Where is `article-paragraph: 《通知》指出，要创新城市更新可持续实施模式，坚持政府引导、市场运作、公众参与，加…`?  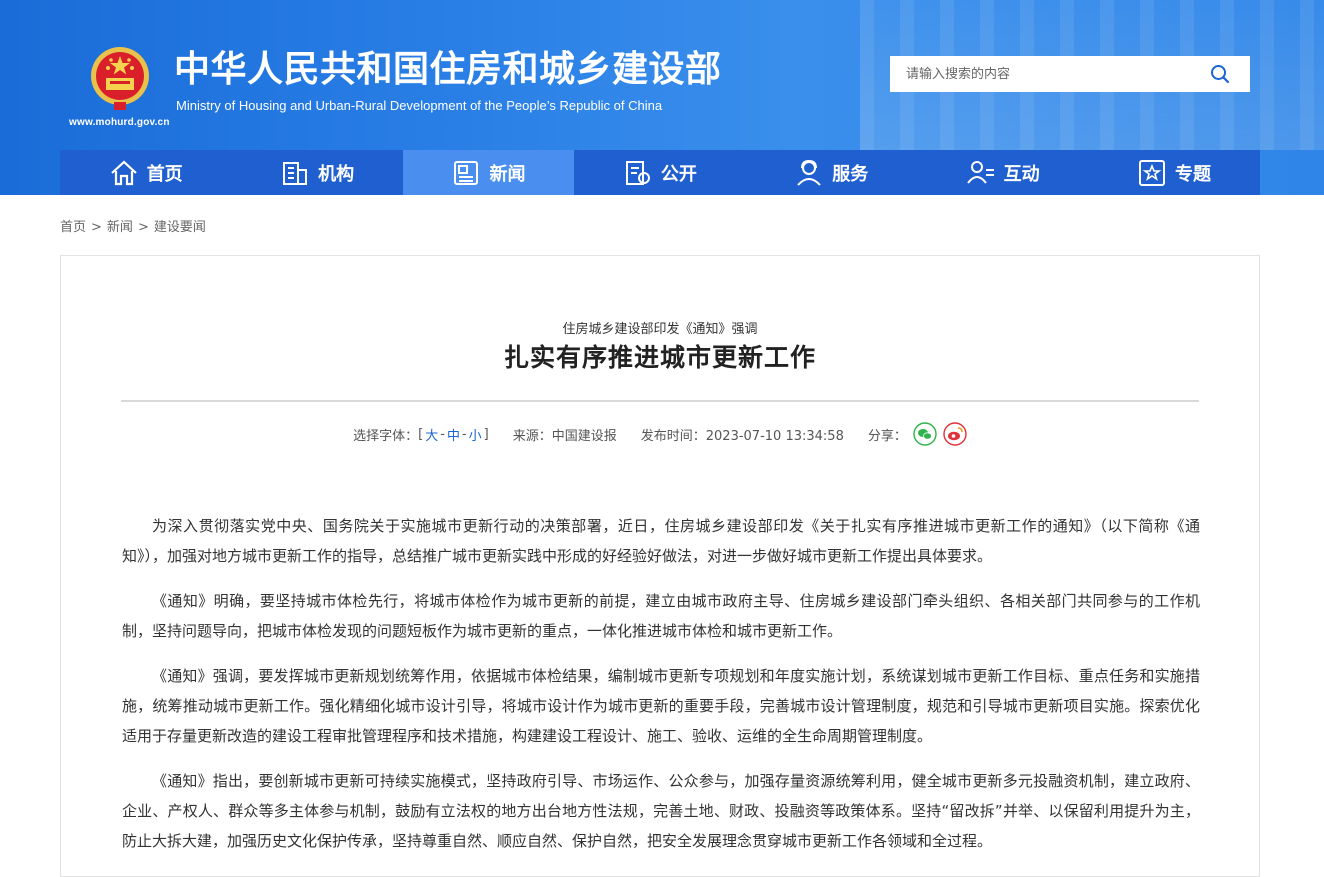
article-paragraph: 《通知》指出，要创新城市更新可持续实施模式，坚持政府引导、市场运作、公众参与，加… is located at coordinates (661, 811).